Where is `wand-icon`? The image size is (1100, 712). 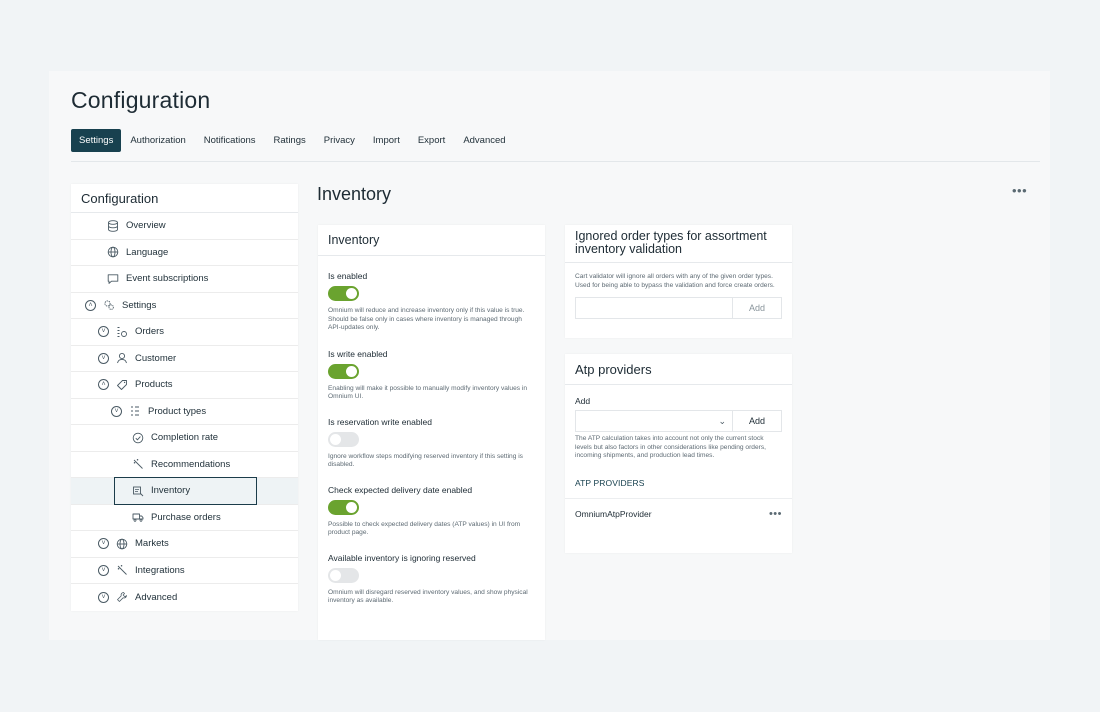 wand-icon is located at coordinates (138, 464).